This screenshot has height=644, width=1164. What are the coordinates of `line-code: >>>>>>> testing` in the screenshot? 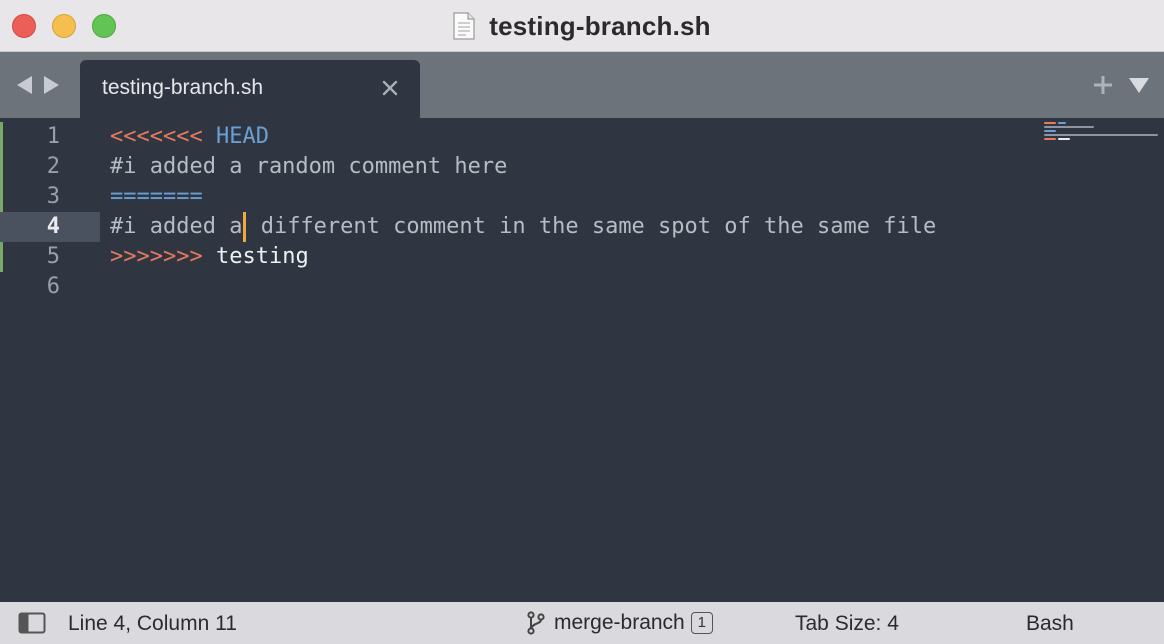 It's located at (209, 257).